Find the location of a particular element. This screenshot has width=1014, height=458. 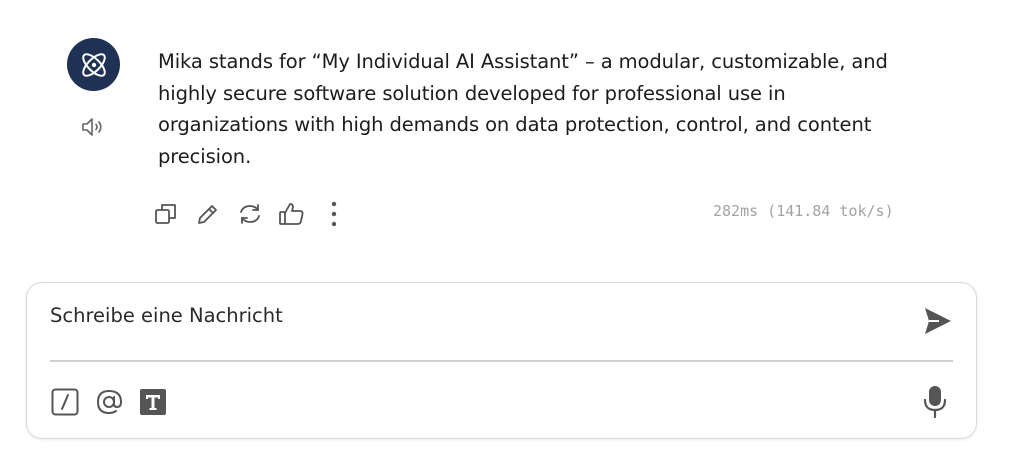

mention-icon is located at coordinates (109, 402).